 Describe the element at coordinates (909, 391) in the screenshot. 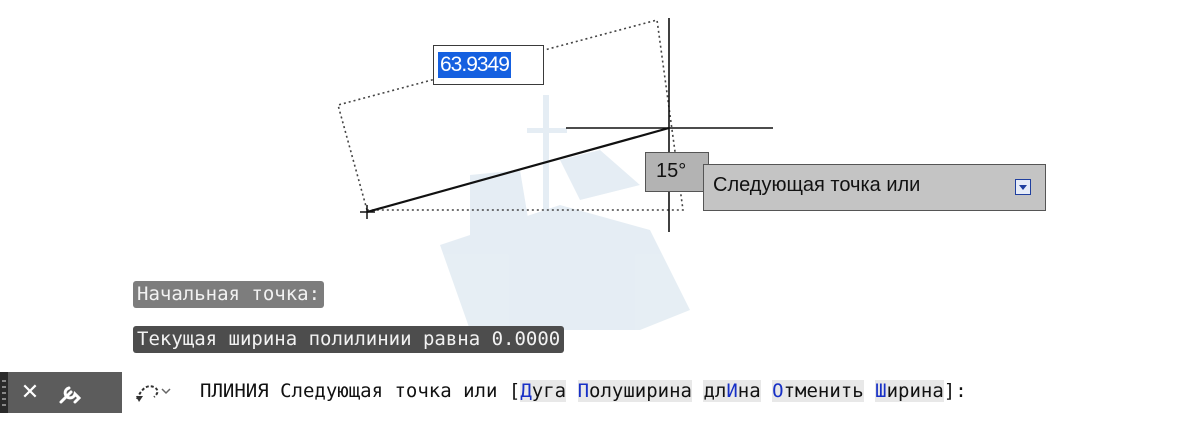

I see `option-width: Ширина` at that location.